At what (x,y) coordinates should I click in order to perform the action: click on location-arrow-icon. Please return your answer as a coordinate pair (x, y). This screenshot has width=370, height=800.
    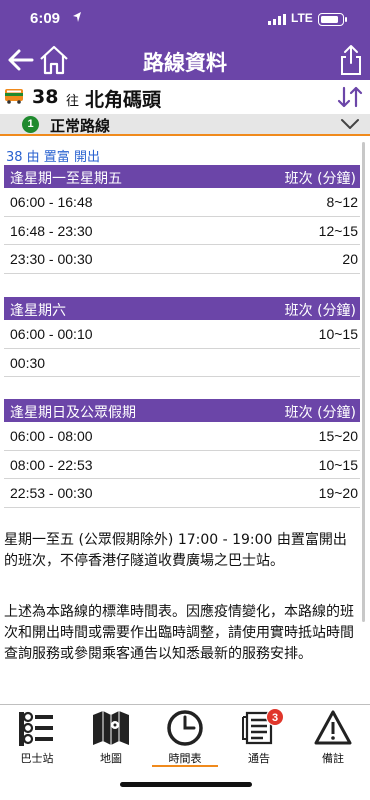
    Looking at the image, I should click on (77, 17).